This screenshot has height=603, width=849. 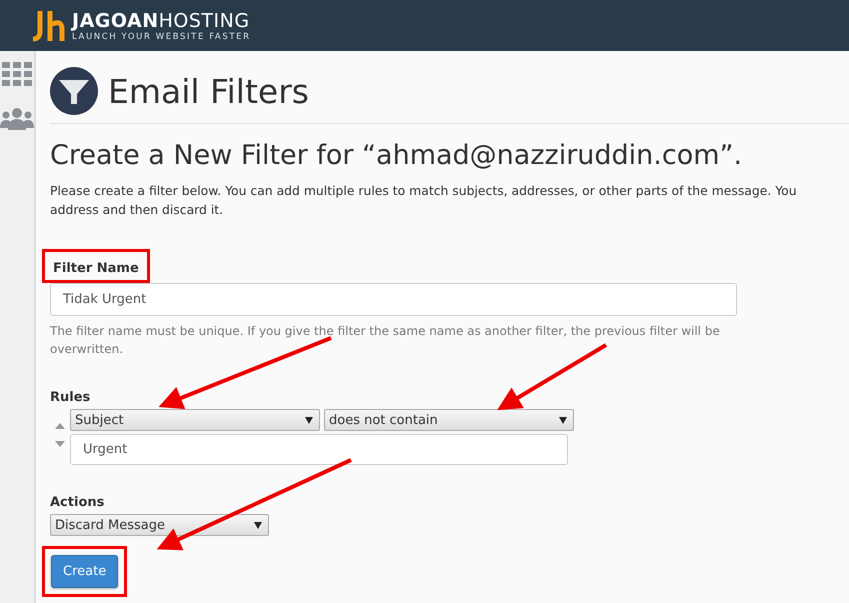 What do you see at coordinates (74, 91) in the screenshot?
I see `funnel-icon` at bounding box center [74, 91].